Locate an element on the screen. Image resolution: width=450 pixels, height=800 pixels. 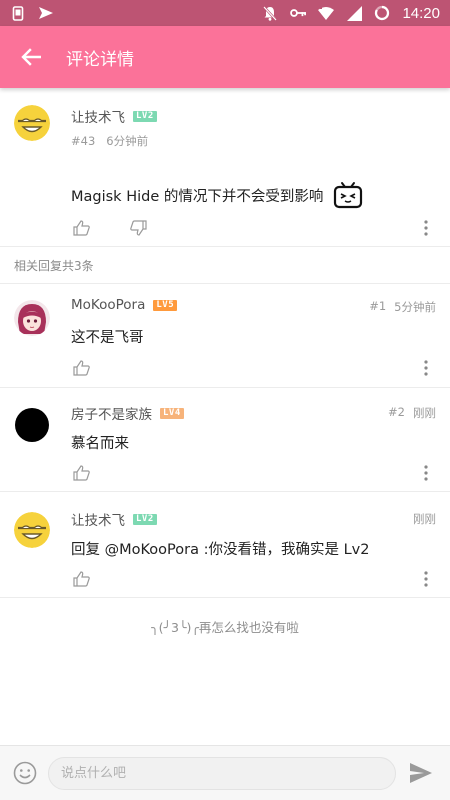
emoji-button is located at coordinates (25, 773).